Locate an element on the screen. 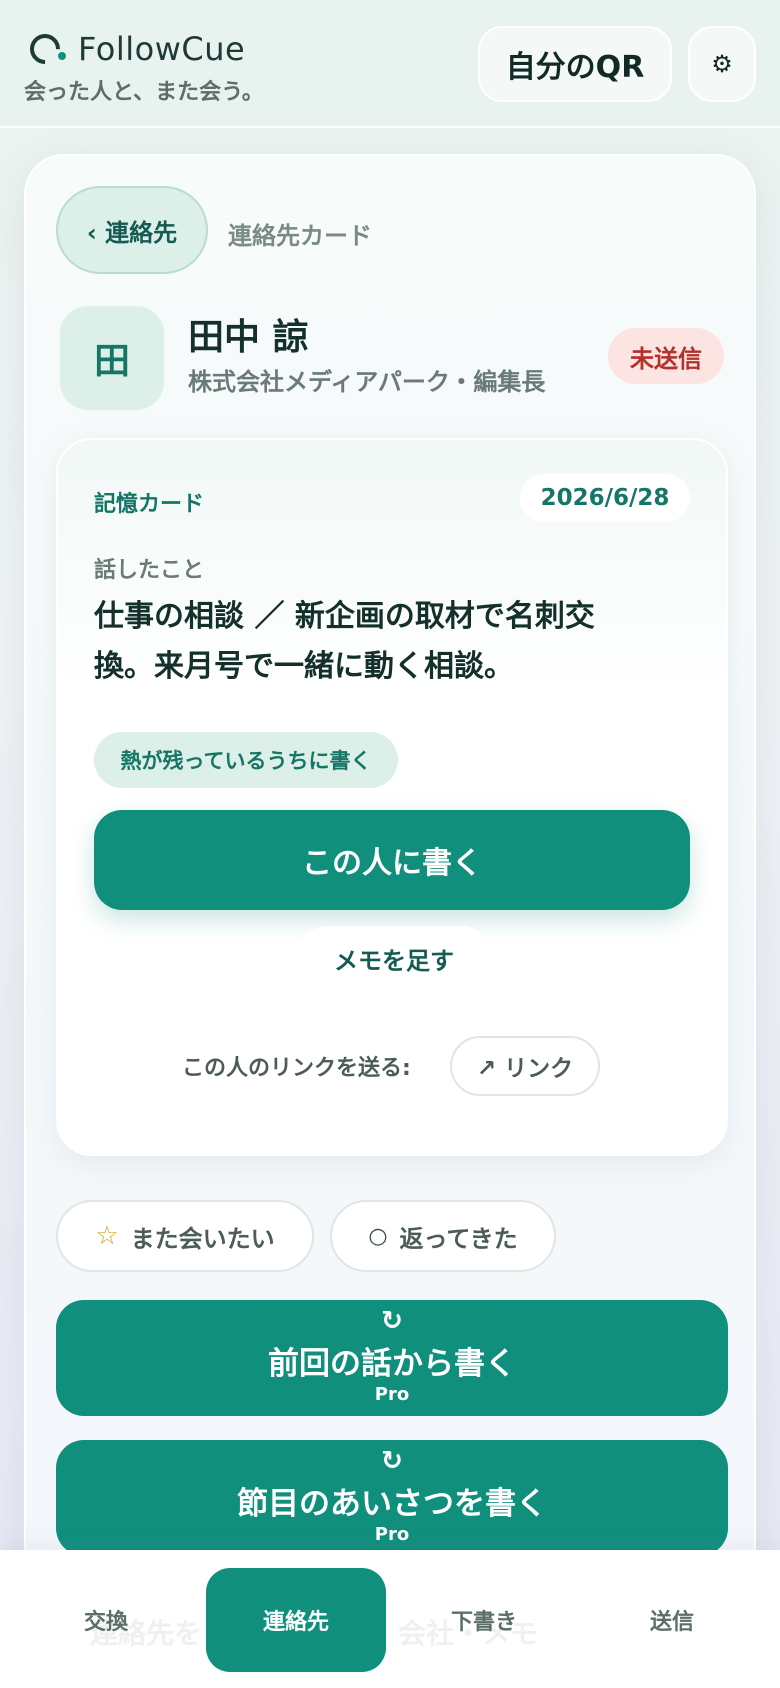 The width and height of the screenshot is (780, 1688). talk-text: 仕事の相談 ／ 新企画の取材で名刺交換。来月号で一緒に動く相談。 is located at coordinates (344, 641).